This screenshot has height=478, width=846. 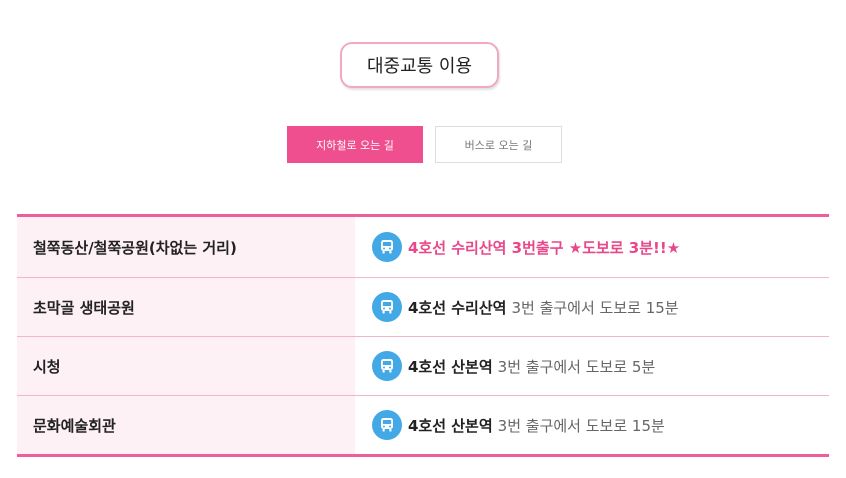 I want to click on place-name: 철쭉동산/철쭉공원(차없는 거리), so click(x=186, y=247).